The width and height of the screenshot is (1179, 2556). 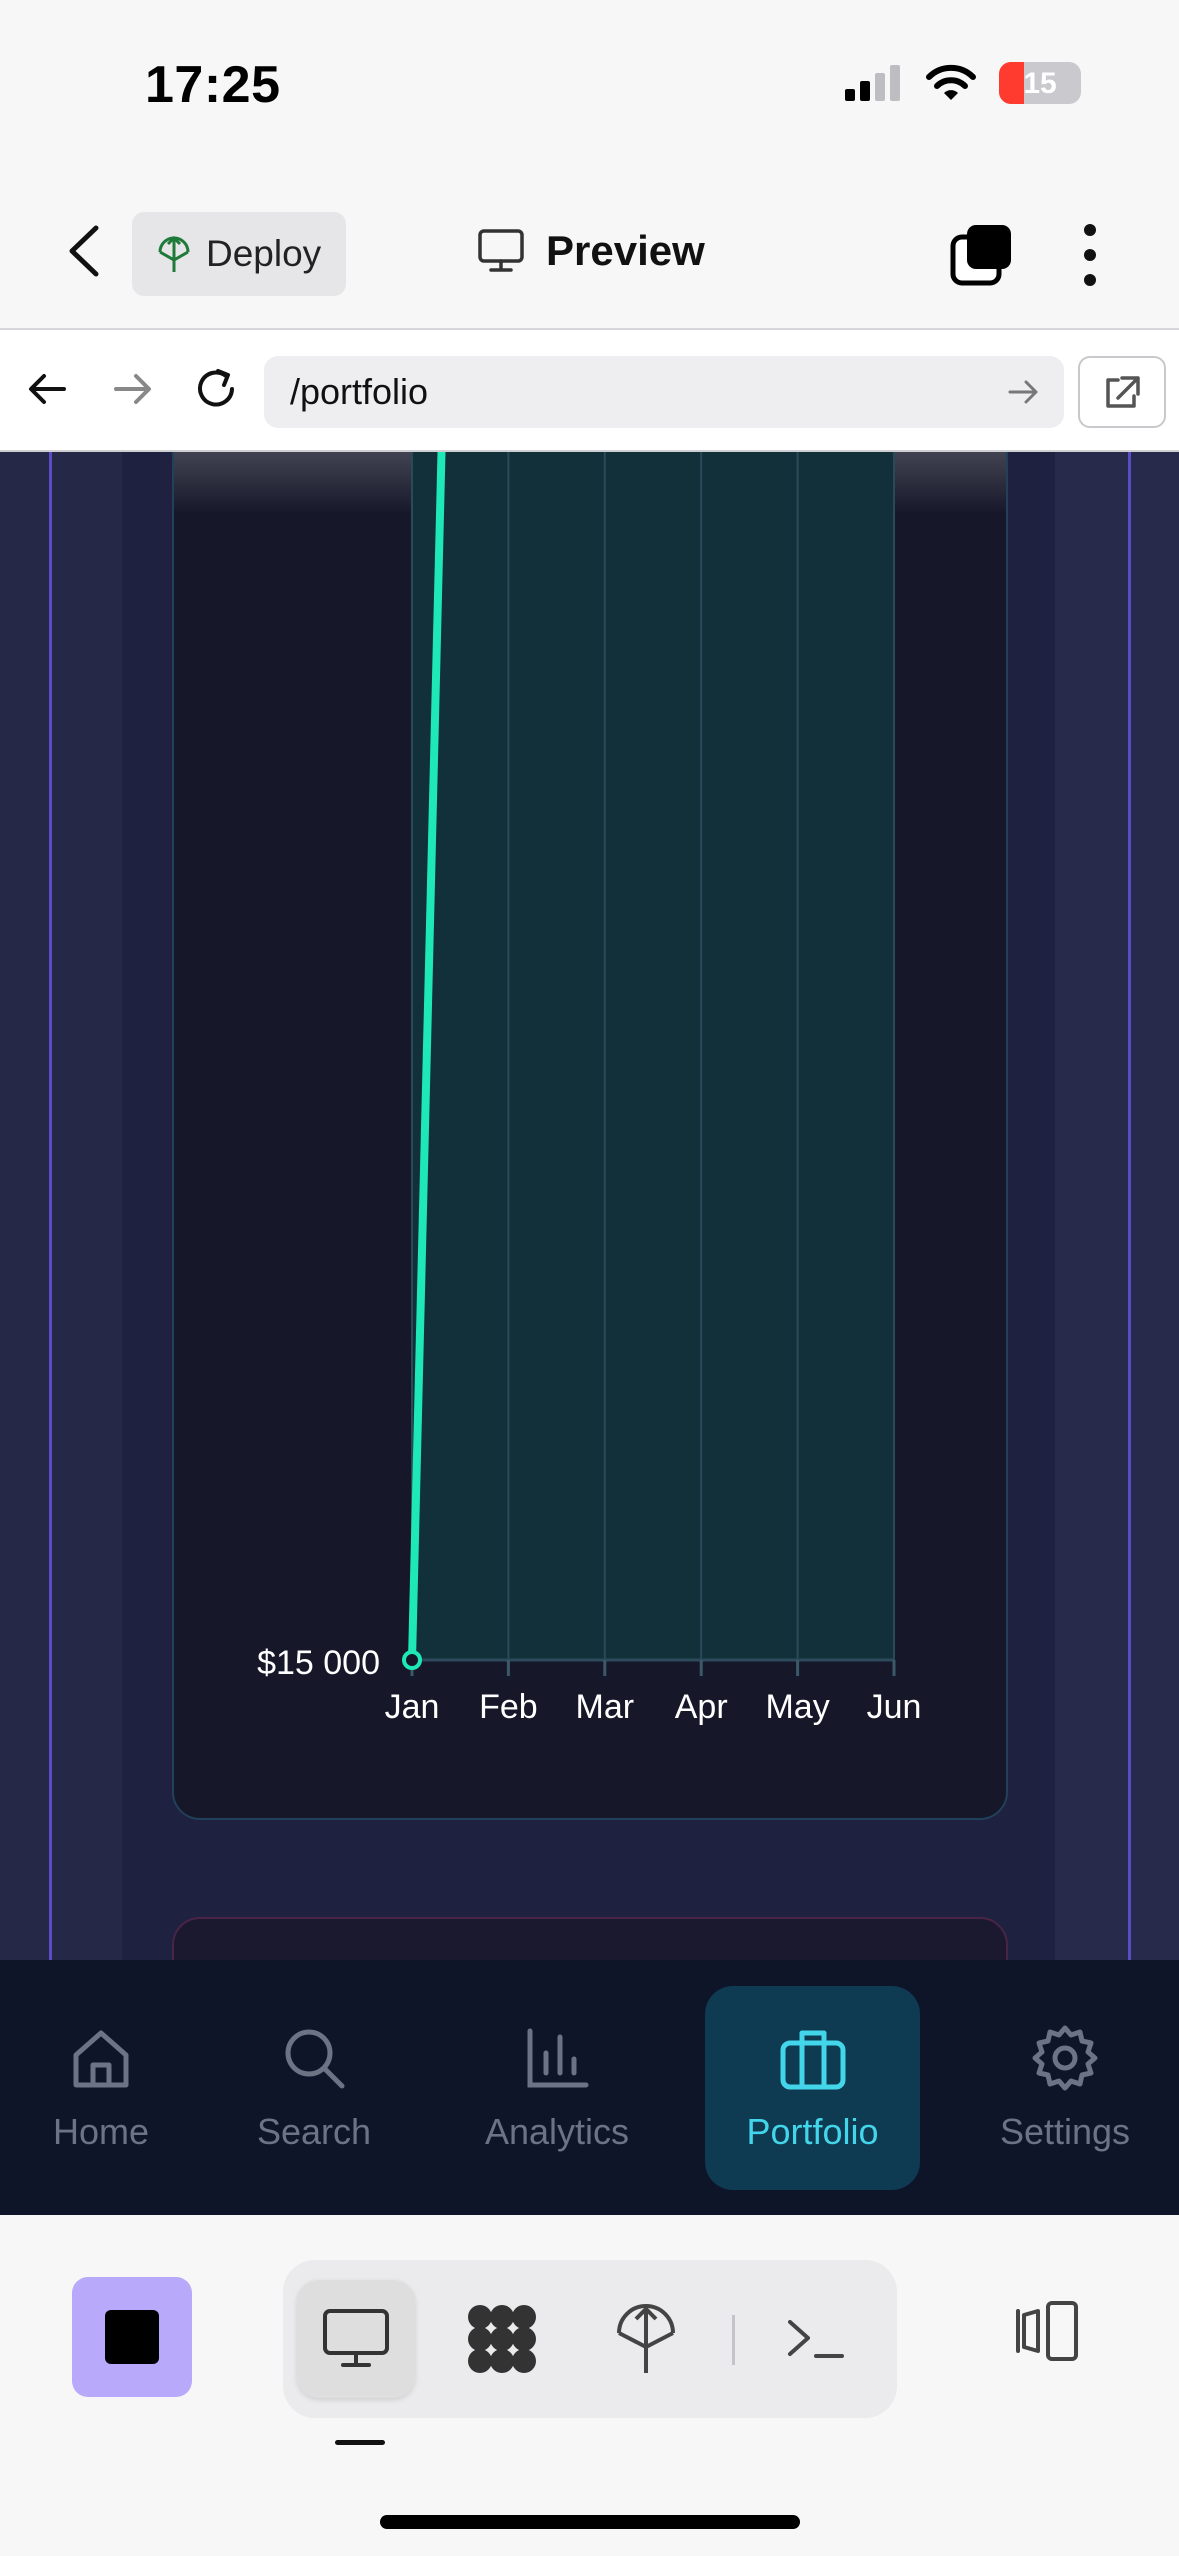 I want to click on battery-icon: 15, so click(x=1040, y=83).